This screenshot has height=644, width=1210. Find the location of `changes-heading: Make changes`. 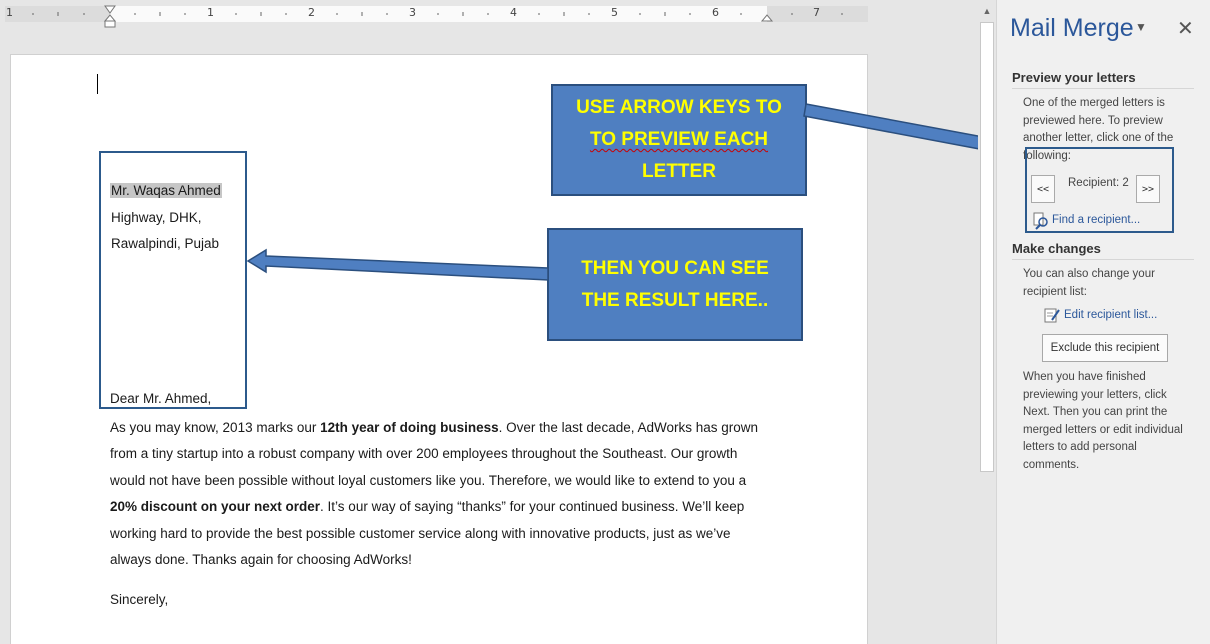

changes-heading: Make changes is located at coordinates (1056, 248).